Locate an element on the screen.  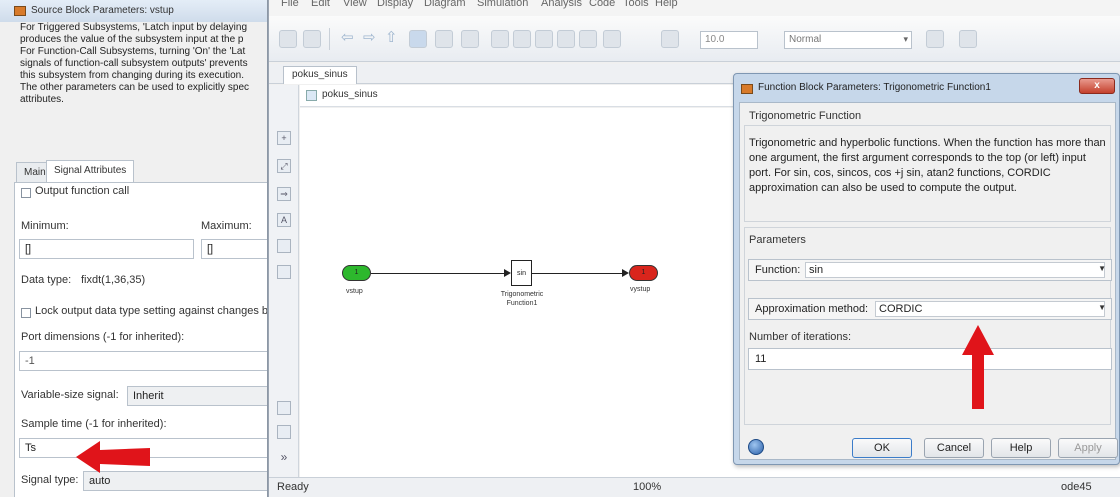
run-icon is located at coordinates (544, 39).